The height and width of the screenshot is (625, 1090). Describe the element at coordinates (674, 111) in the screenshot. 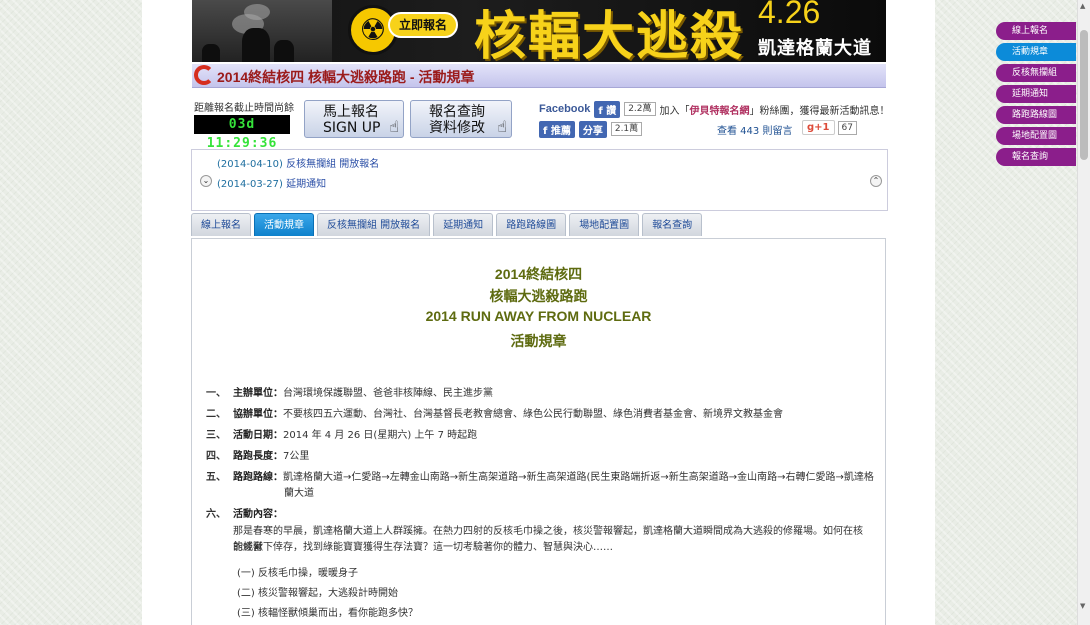

I see `join-prefix: 加入「` at that location.